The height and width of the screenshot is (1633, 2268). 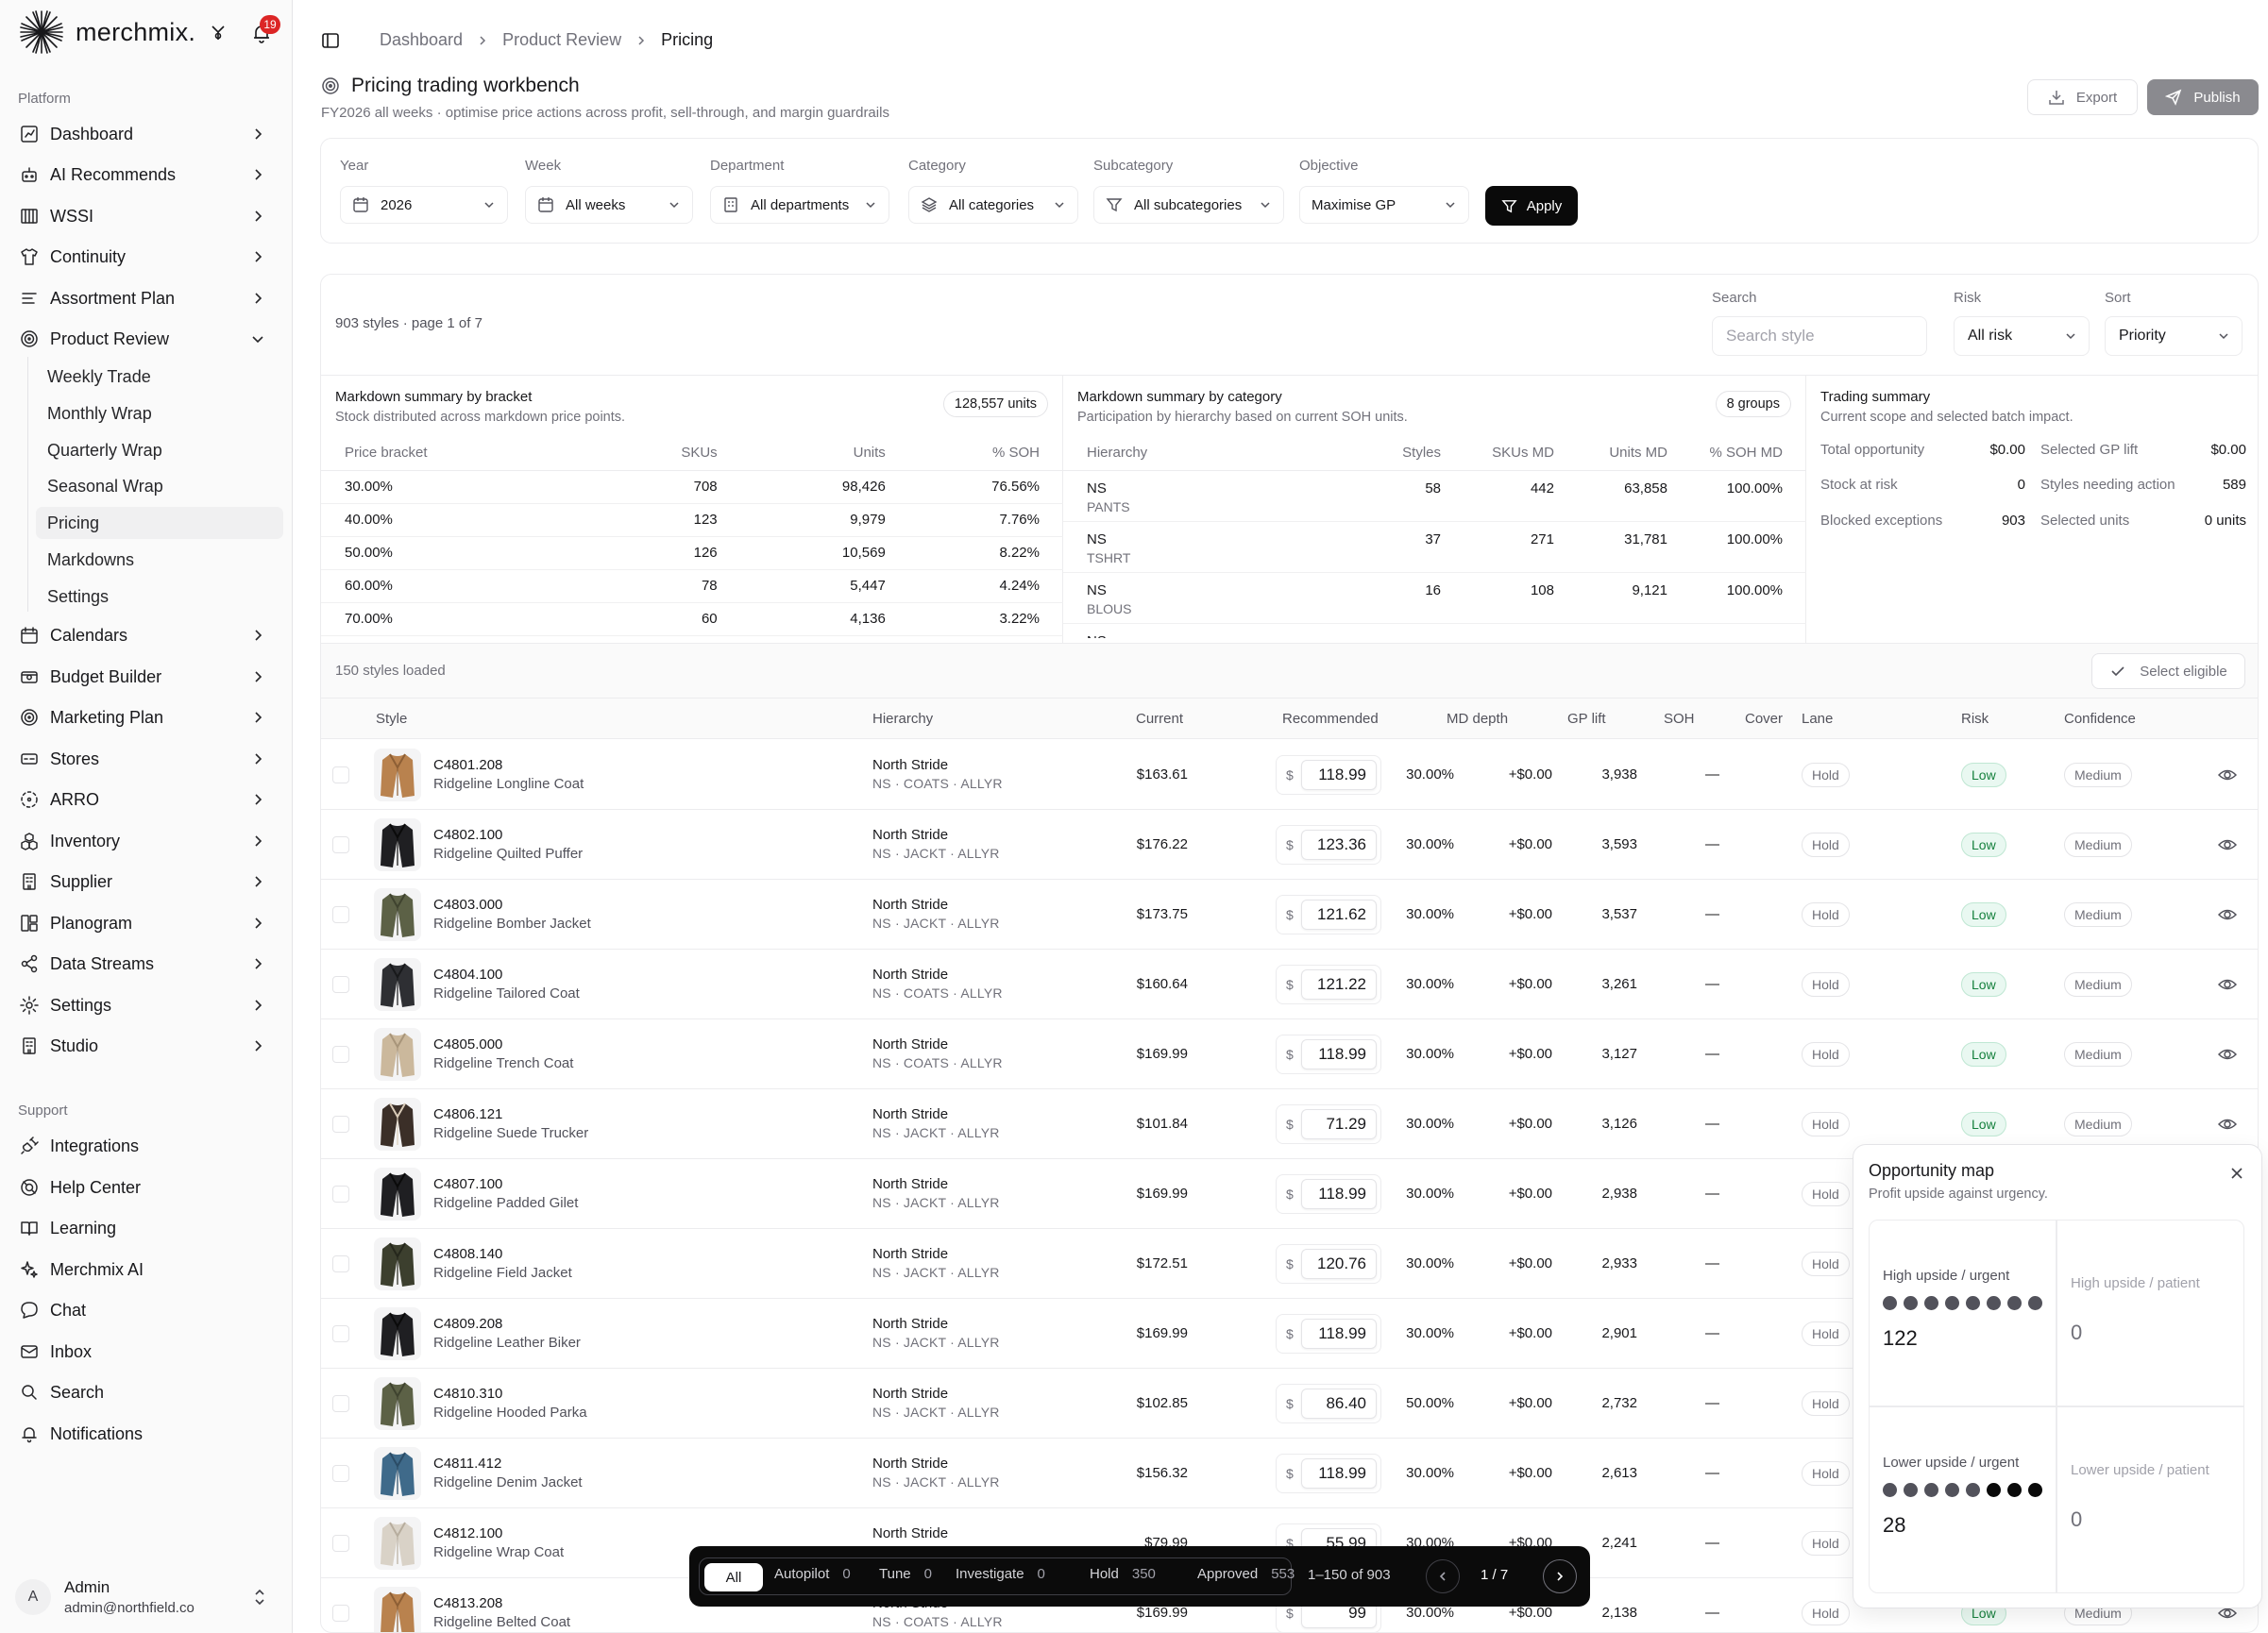 I want to click on style-code: C4805.000, so click(x=467, y=1044).